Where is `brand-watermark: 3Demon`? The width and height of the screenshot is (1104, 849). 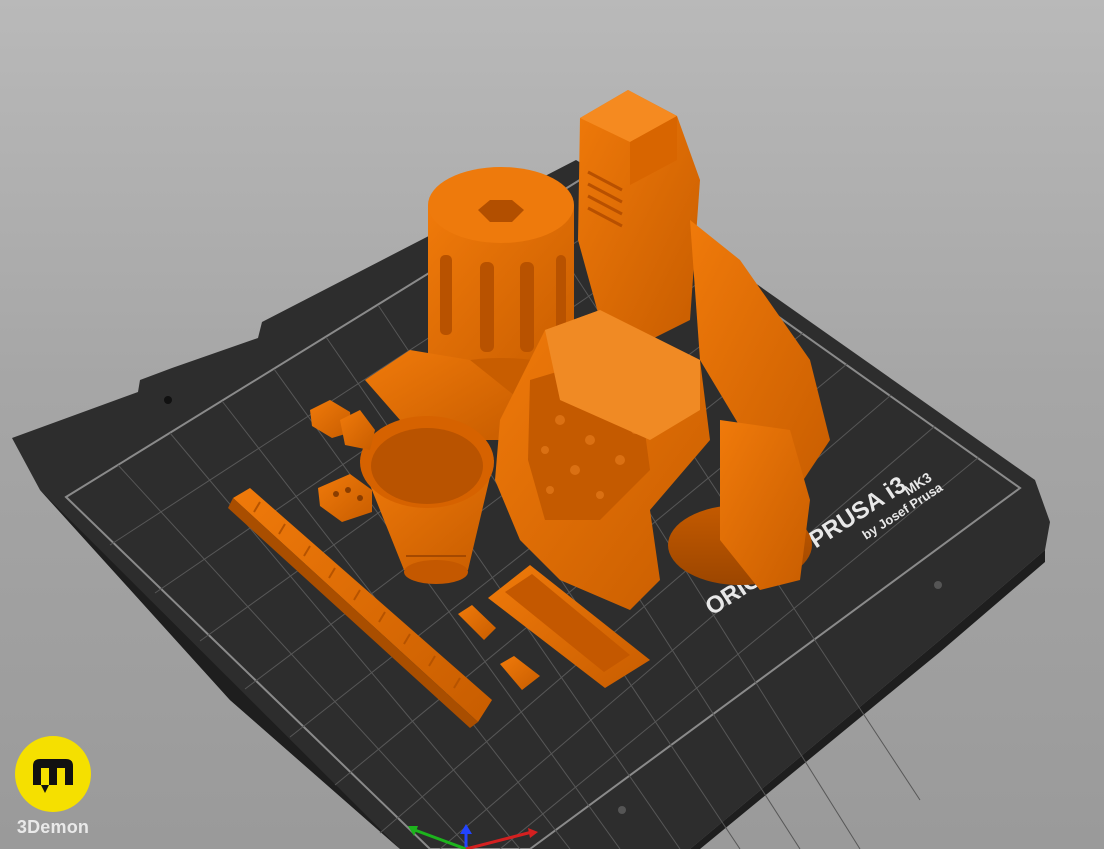
brand-watermark: 3Demon is located at coordinates (53, 787).